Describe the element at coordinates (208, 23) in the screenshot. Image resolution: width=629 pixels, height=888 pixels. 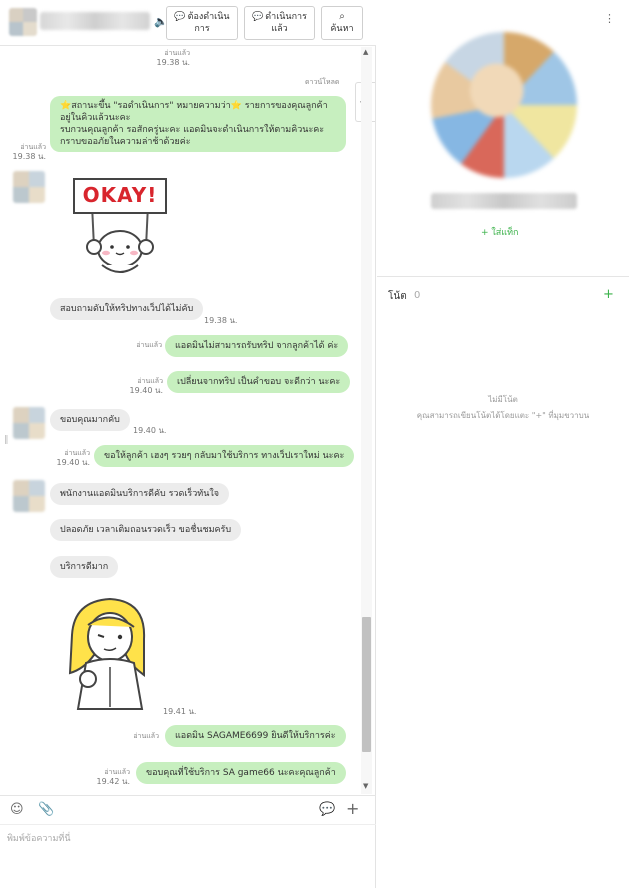
I see `todo-status-label: ต้องดำเนินการ` at that location.